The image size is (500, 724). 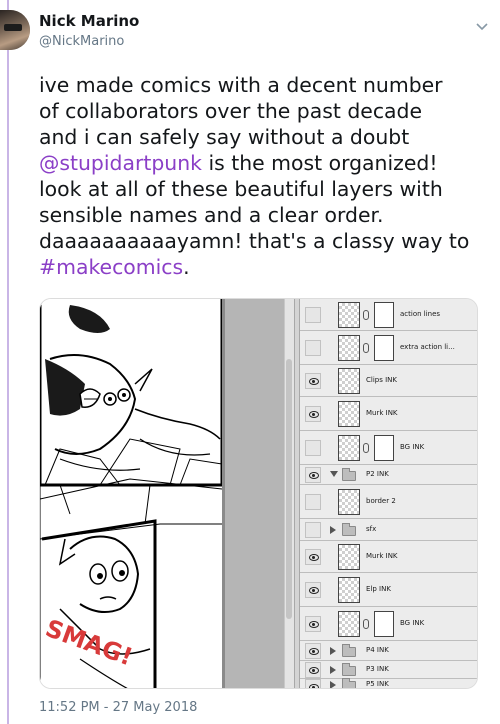 What do you see at coordinates (334, 474) in the screenshot?
I see `expand-down-icon` at bounding box center [334, 474].